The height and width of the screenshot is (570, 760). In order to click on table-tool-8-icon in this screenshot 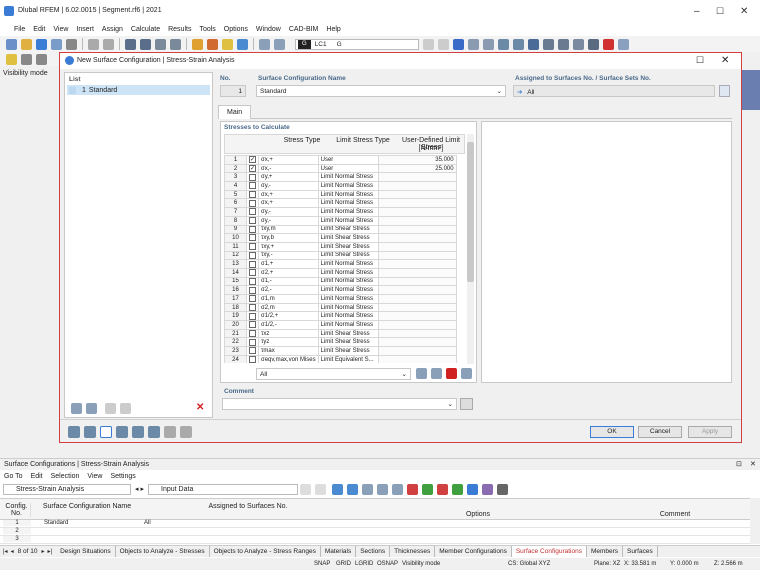, I will do `click(443, 489)`.